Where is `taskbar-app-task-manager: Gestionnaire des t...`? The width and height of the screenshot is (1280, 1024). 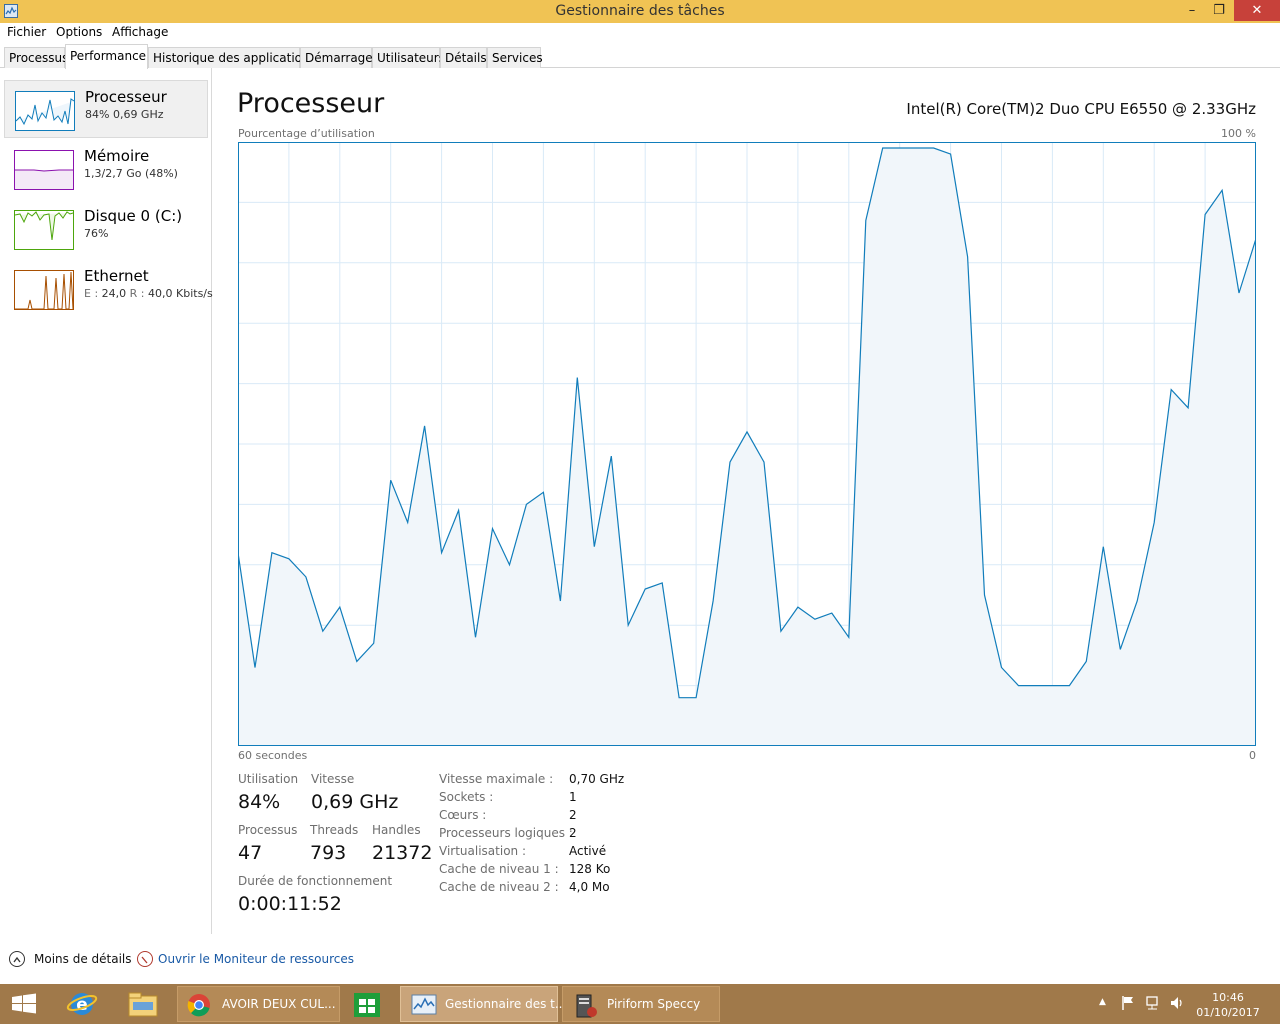
taskbar-app-task-manager: Gestionnaire des t... is located at coordinates (483, 1004).